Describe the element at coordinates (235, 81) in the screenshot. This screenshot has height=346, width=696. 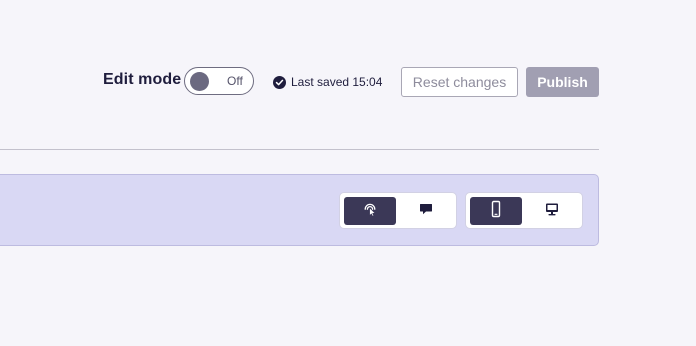
I see `toggle-state-text: Off` at that location.